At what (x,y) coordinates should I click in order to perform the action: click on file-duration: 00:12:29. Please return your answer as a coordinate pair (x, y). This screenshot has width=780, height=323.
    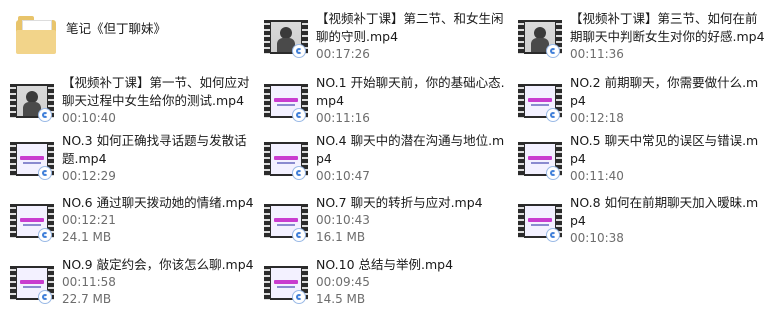
    Looking at the image, I should click on (89, 176).